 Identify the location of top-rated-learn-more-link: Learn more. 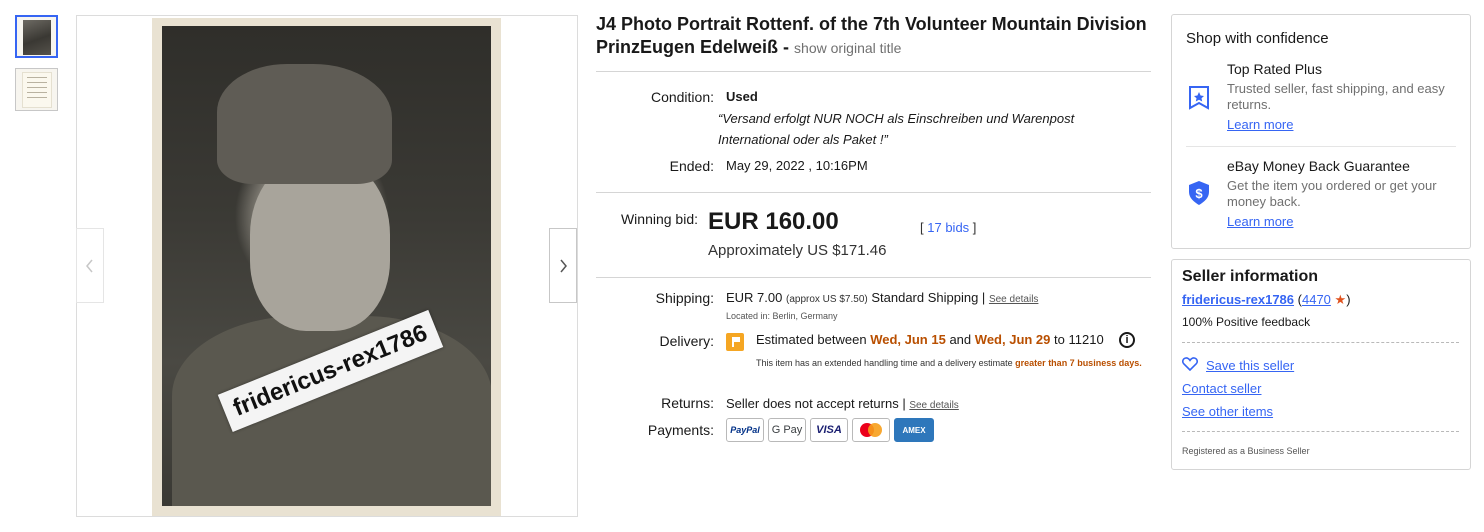
(1260, 124).